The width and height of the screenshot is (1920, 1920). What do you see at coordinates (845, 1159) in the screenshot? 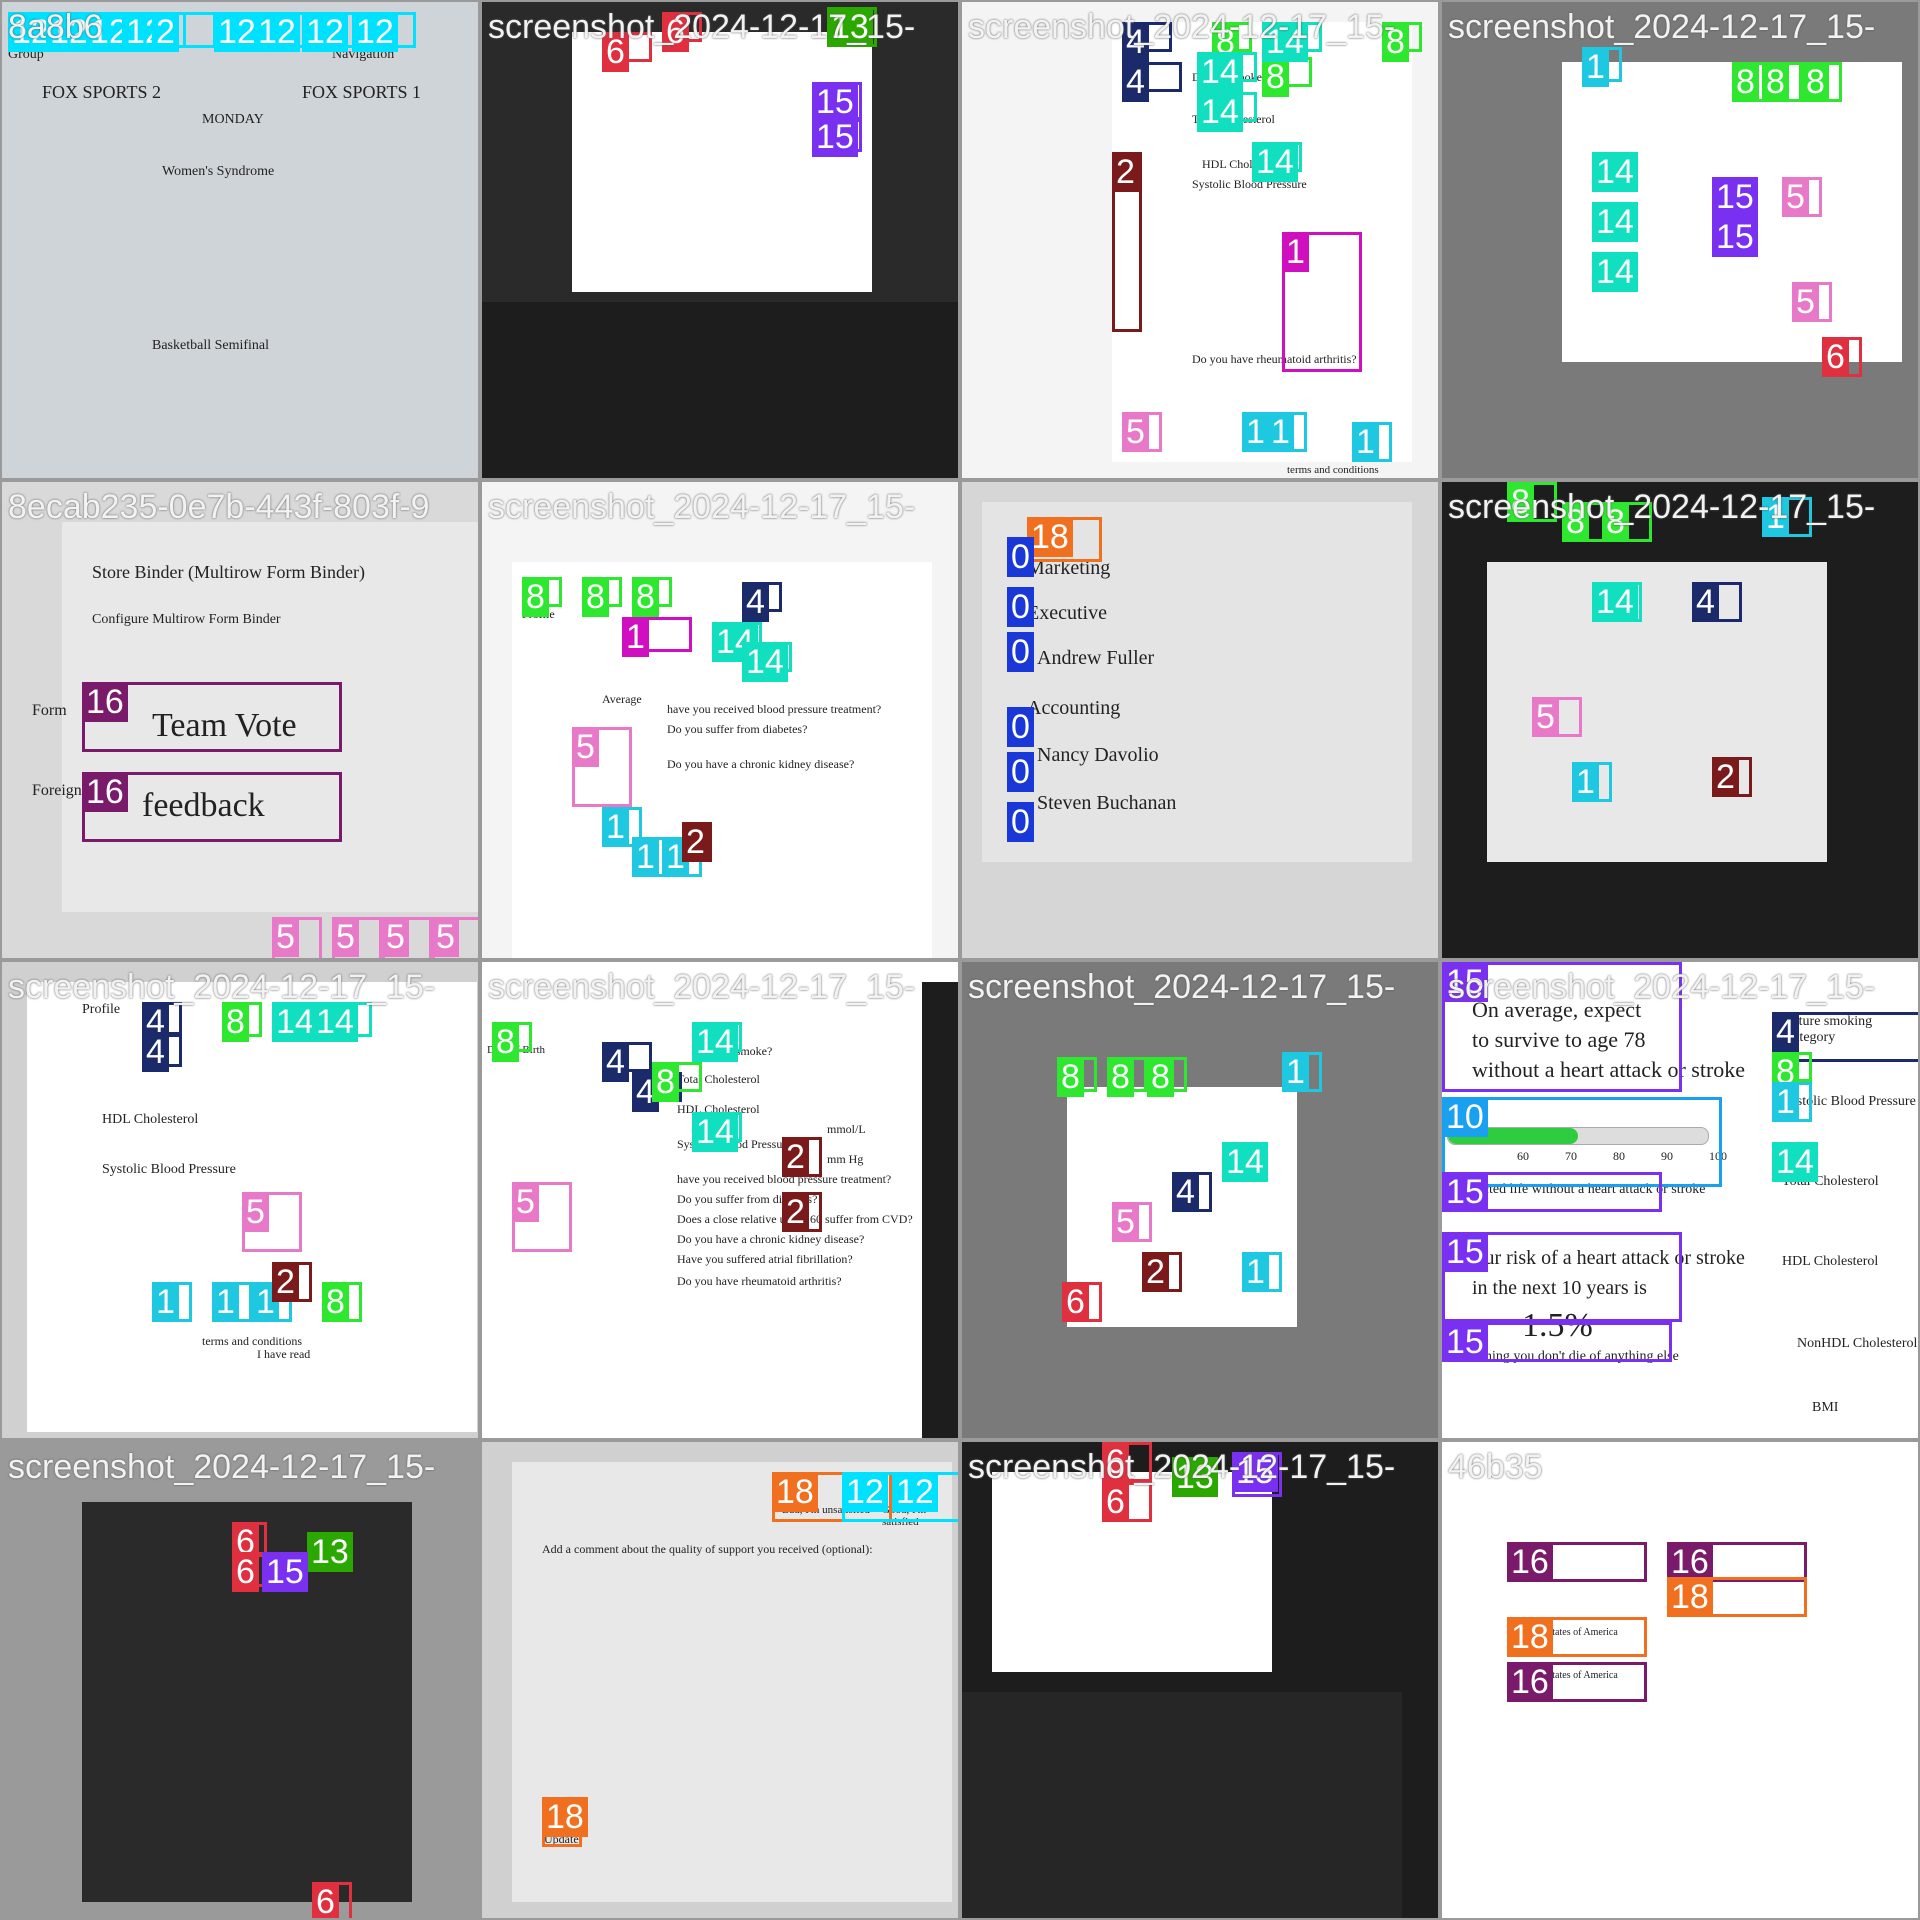
I see `screen-text: mm Hg` at bounding box center [845, 1159].